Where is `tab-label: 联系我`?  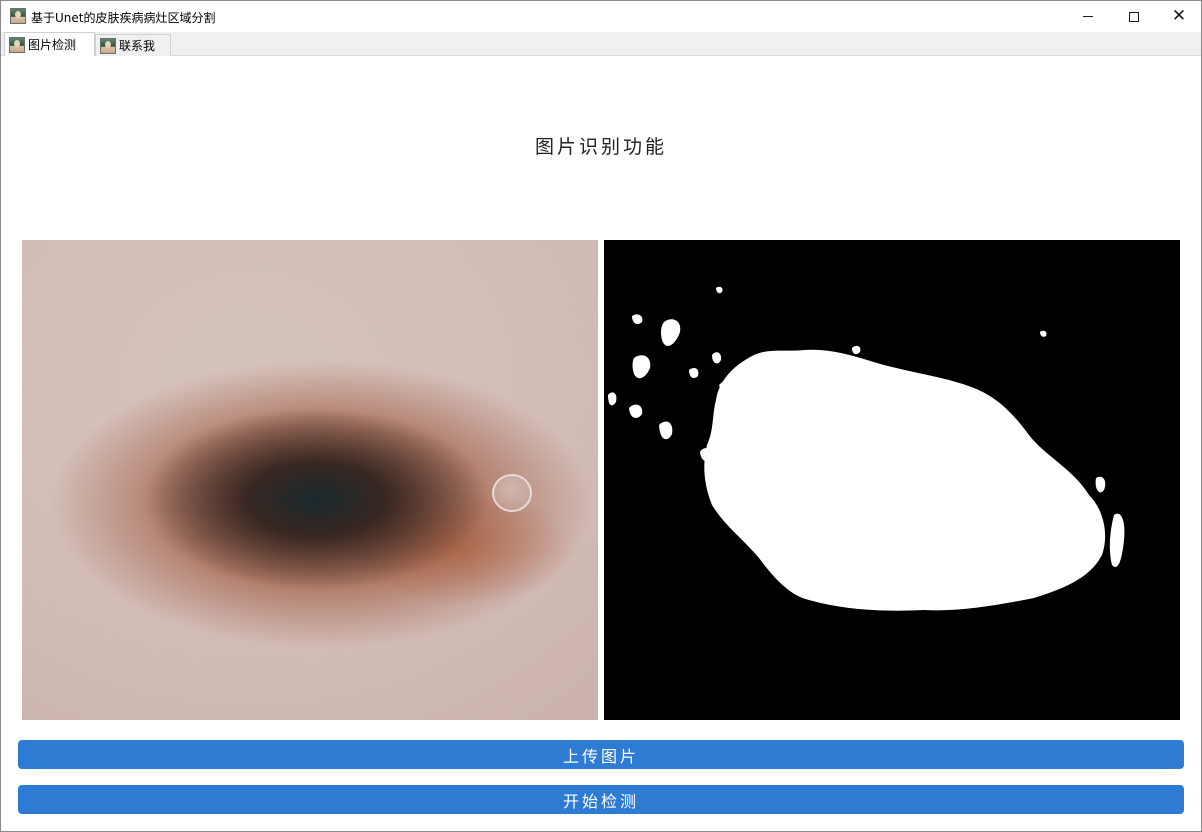 tab-label: 联系我 is located at coordinates (137, 46).